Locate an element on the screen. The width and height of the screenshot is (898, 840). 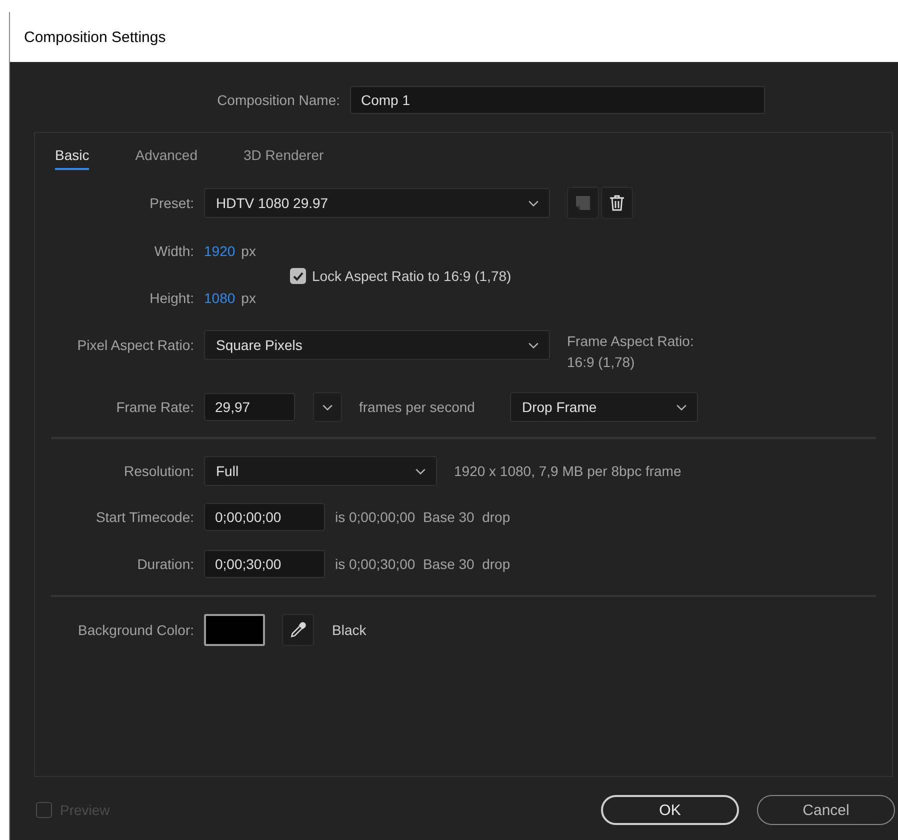
resolution-info: 1920 x 1080, 7,9 MB per 8bpc frame is located at coordinates (568, 471).